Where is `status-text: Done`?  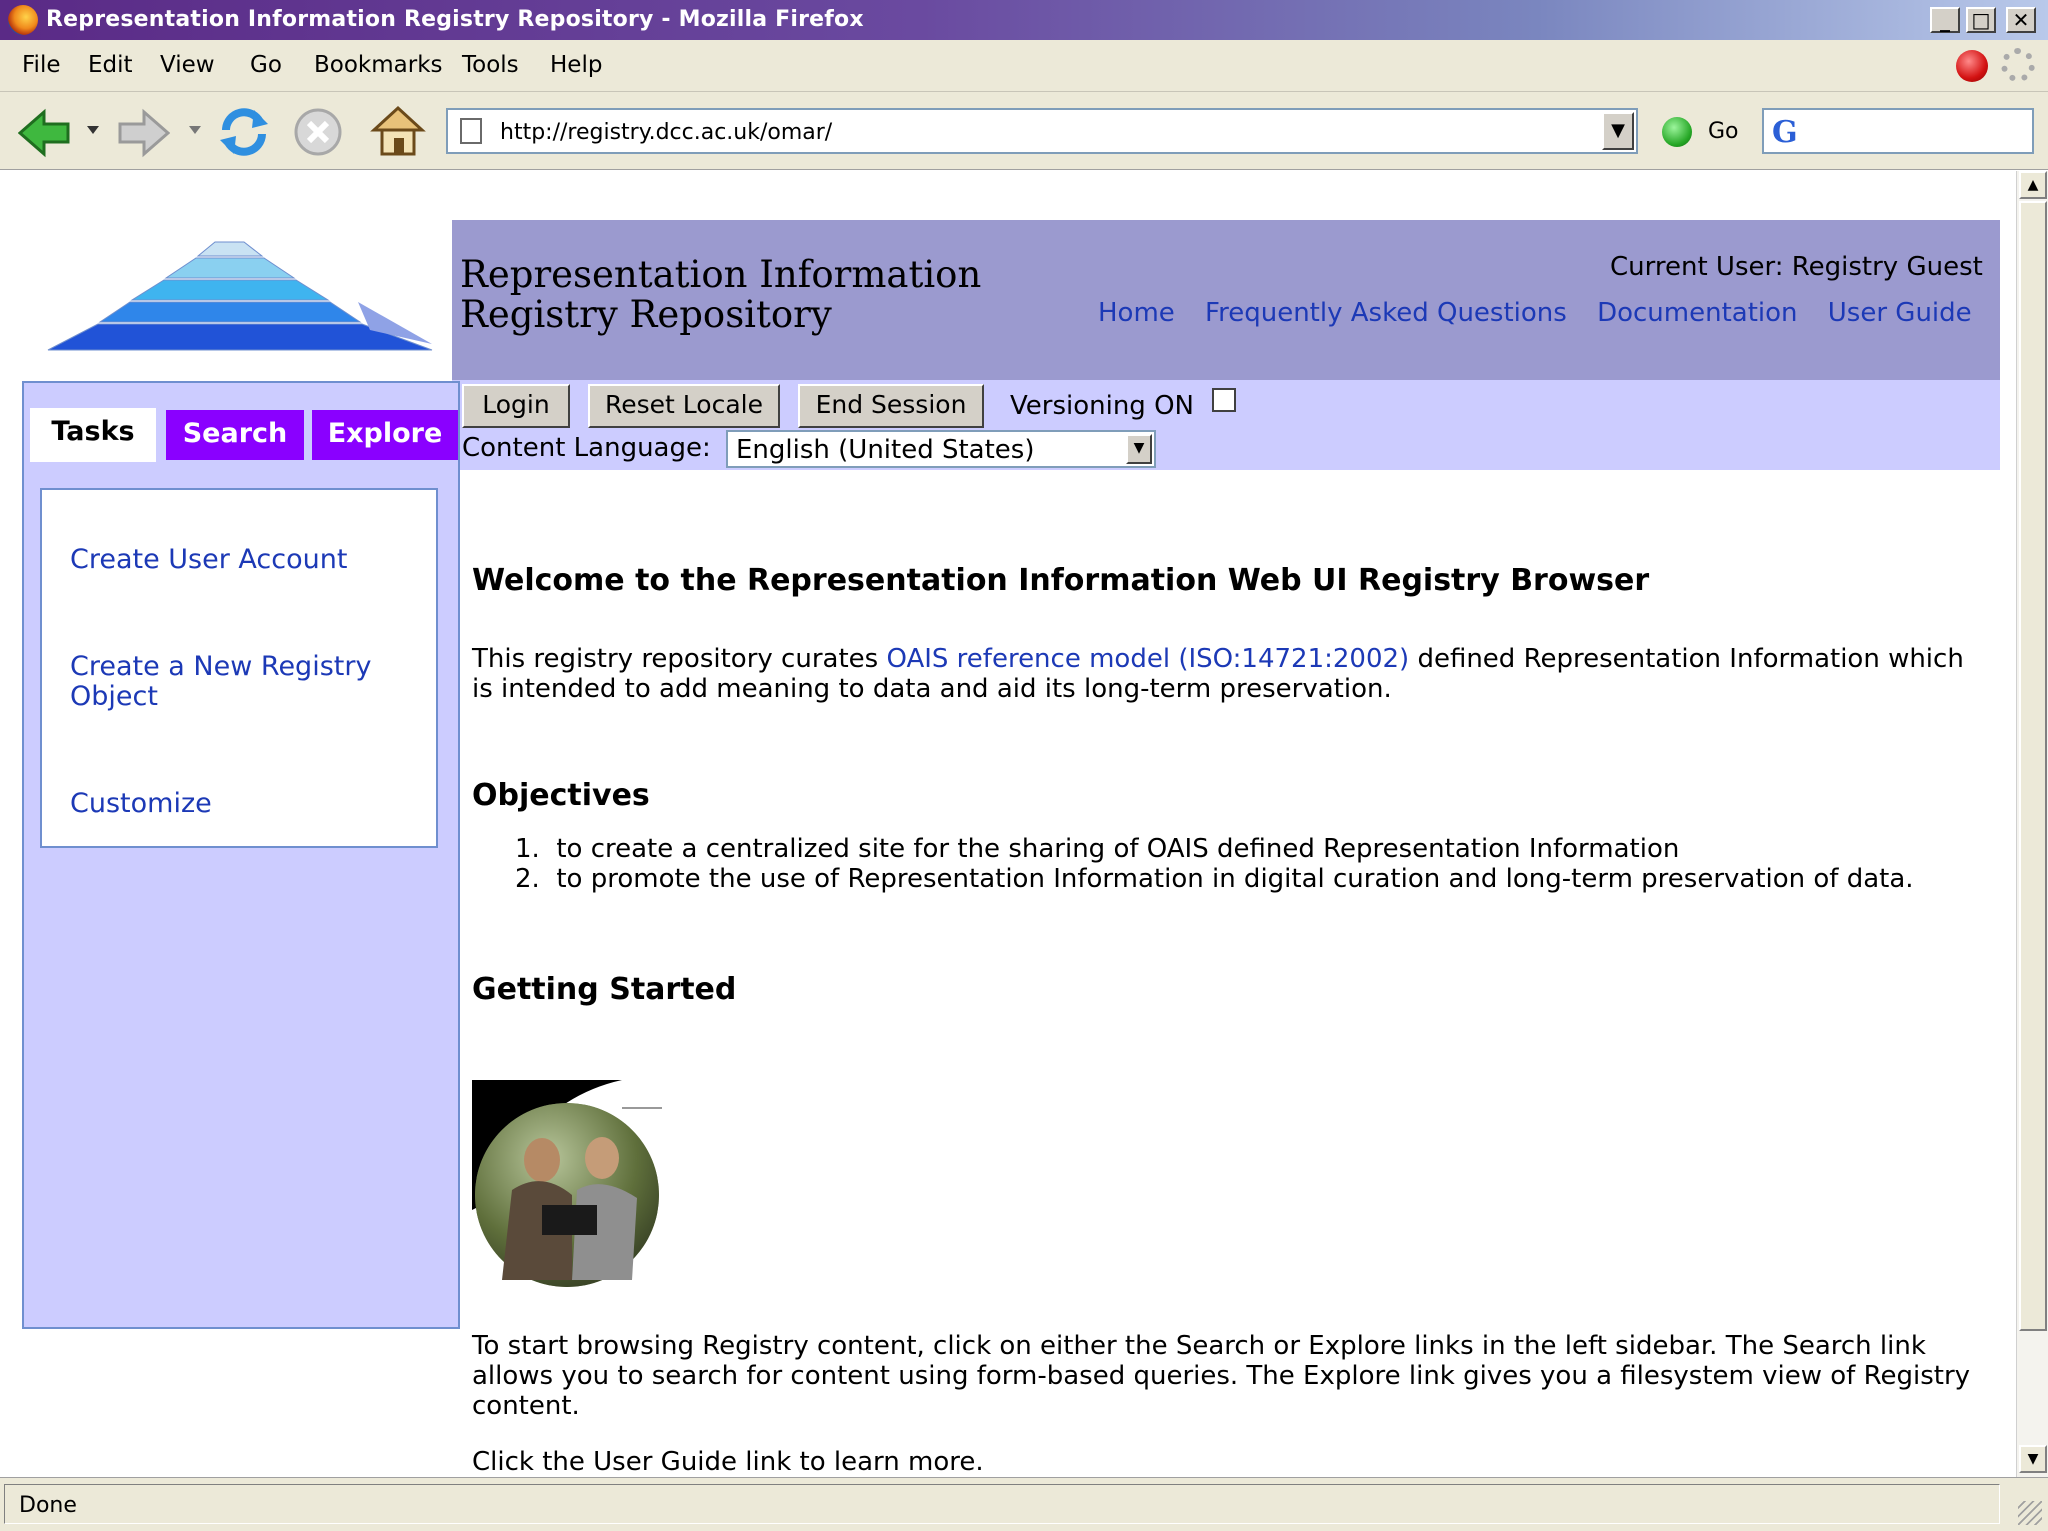 status-text: Done is located at coordinates (48, 1505).